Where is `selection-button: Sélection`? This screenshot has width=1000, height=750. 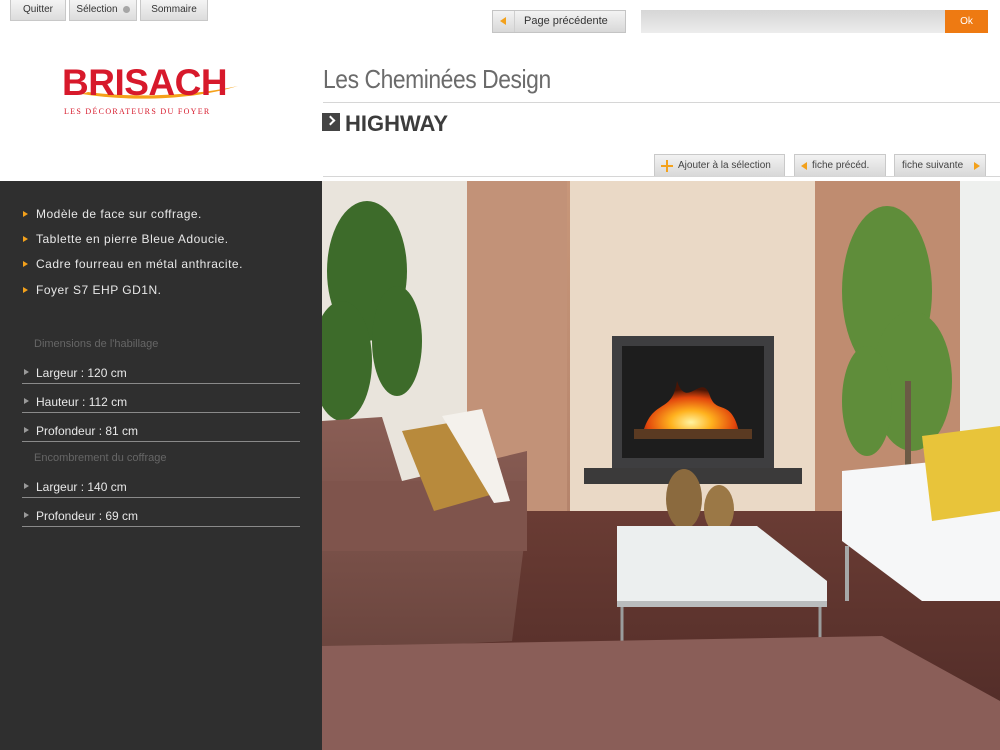 selection-button: Sélection is located at coordinates (103, 10).